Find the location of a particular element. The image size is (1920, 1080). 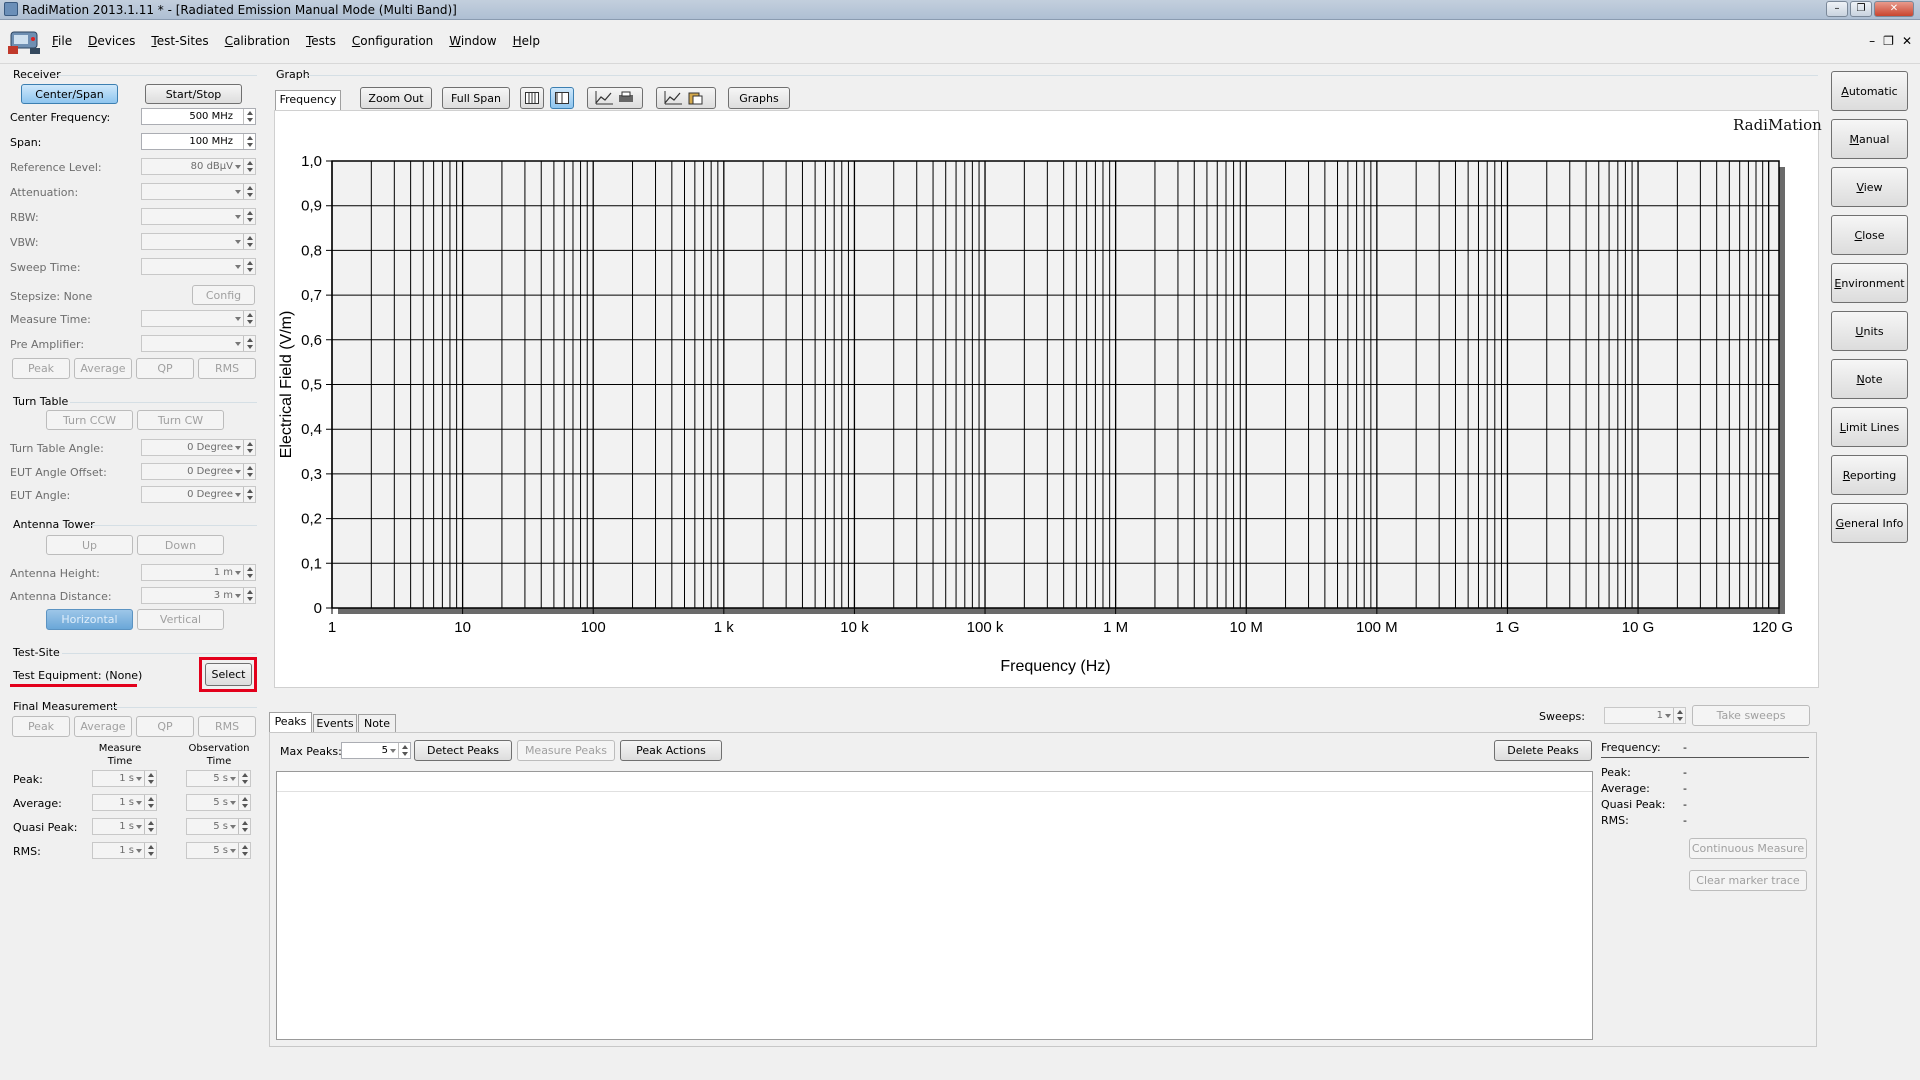

minimize-button: – is located at coordinates (1837, 9).